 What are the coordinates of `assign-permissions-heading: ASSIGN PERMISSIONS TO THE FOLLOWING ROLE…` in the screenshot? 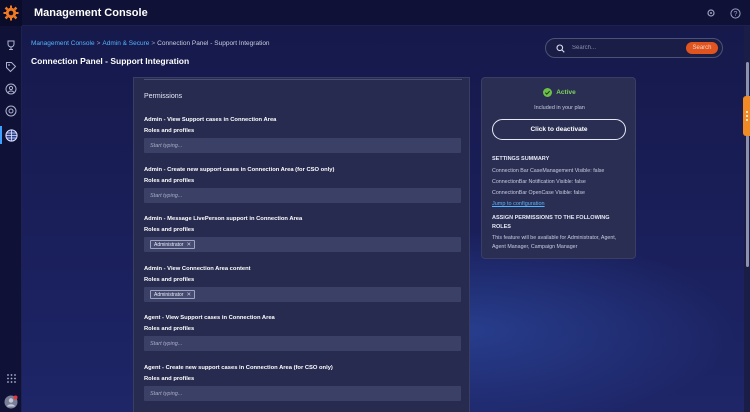 It's located at (551, 222).